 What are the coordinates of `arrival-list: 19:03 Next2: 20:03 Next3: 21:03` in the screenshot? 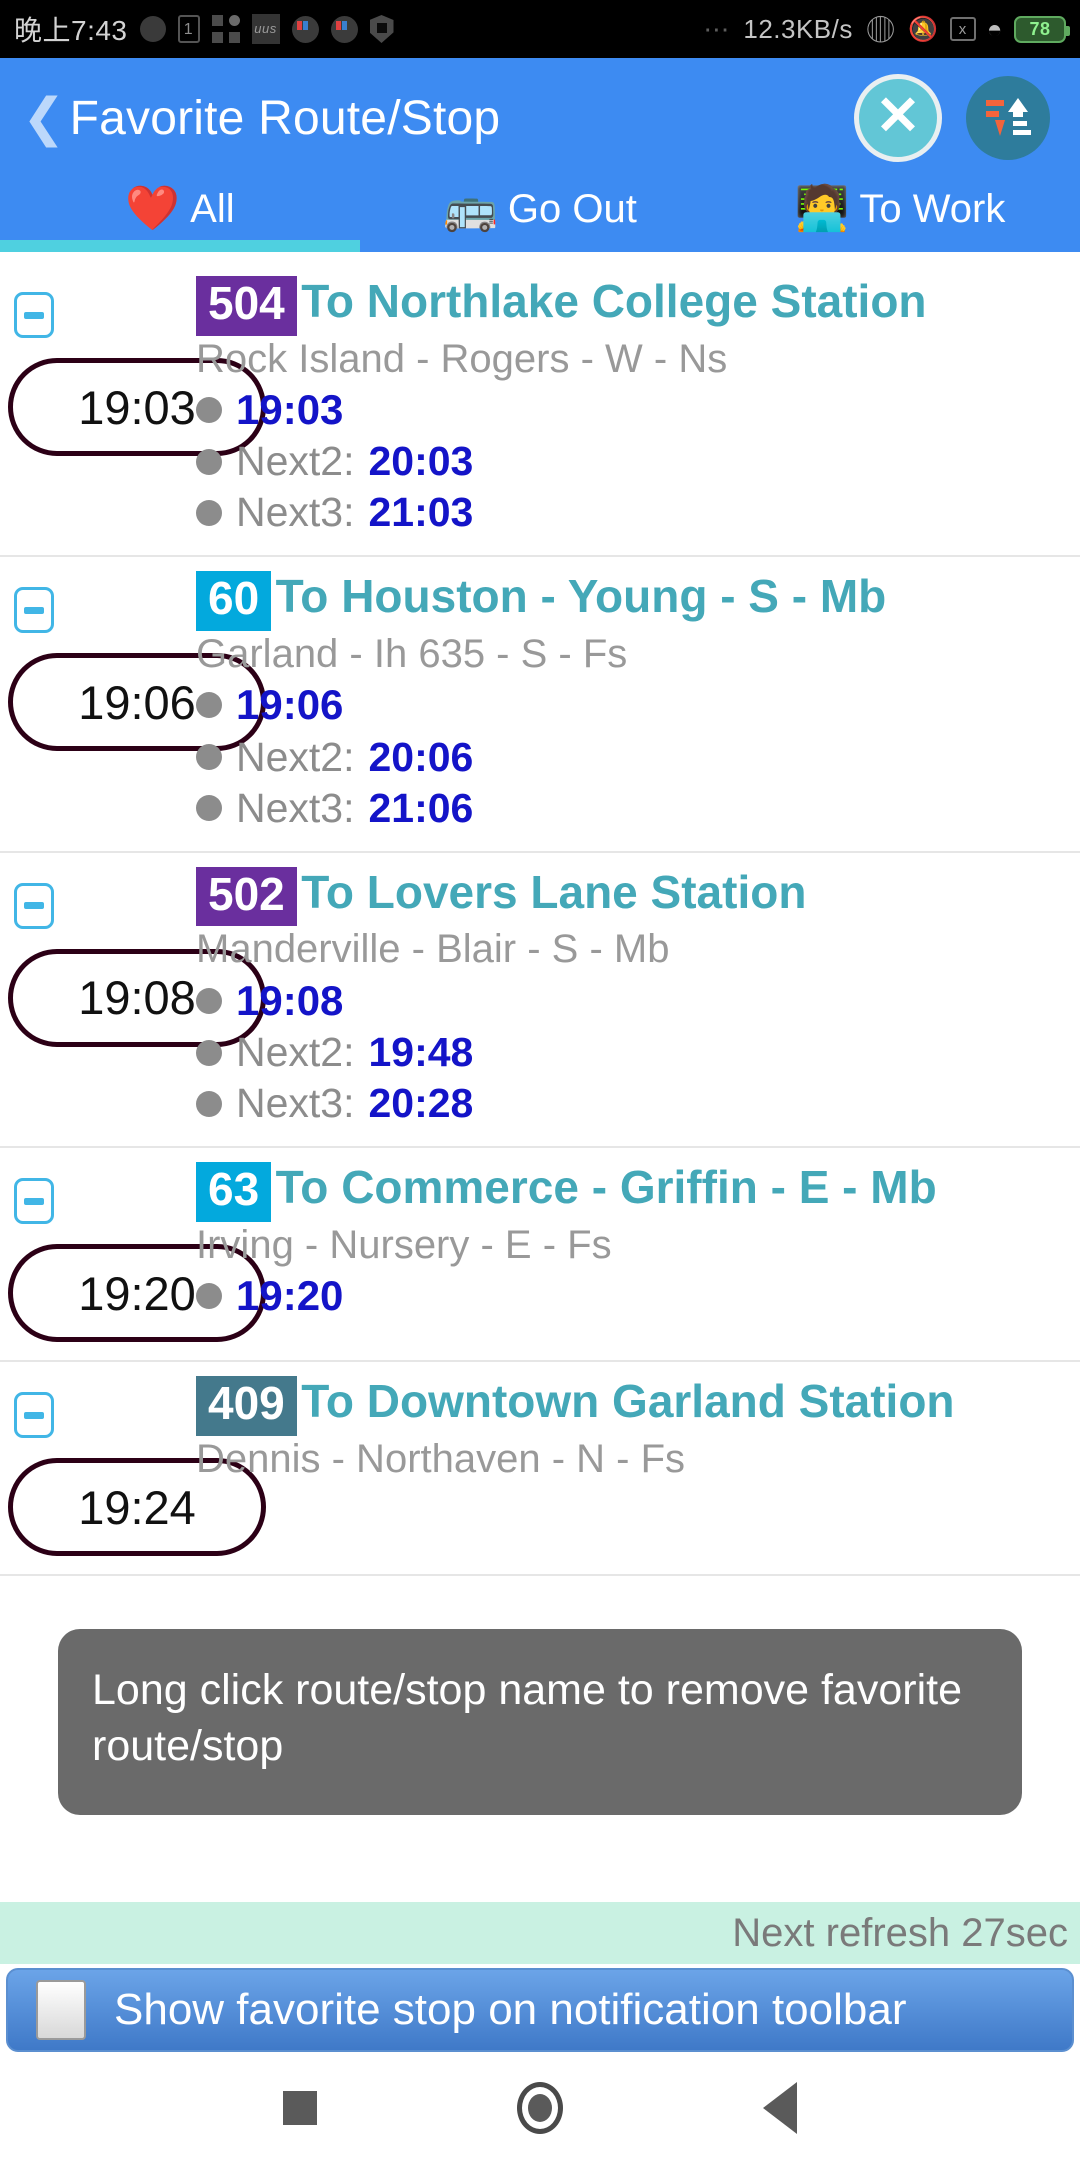 It's located at (638, 461).